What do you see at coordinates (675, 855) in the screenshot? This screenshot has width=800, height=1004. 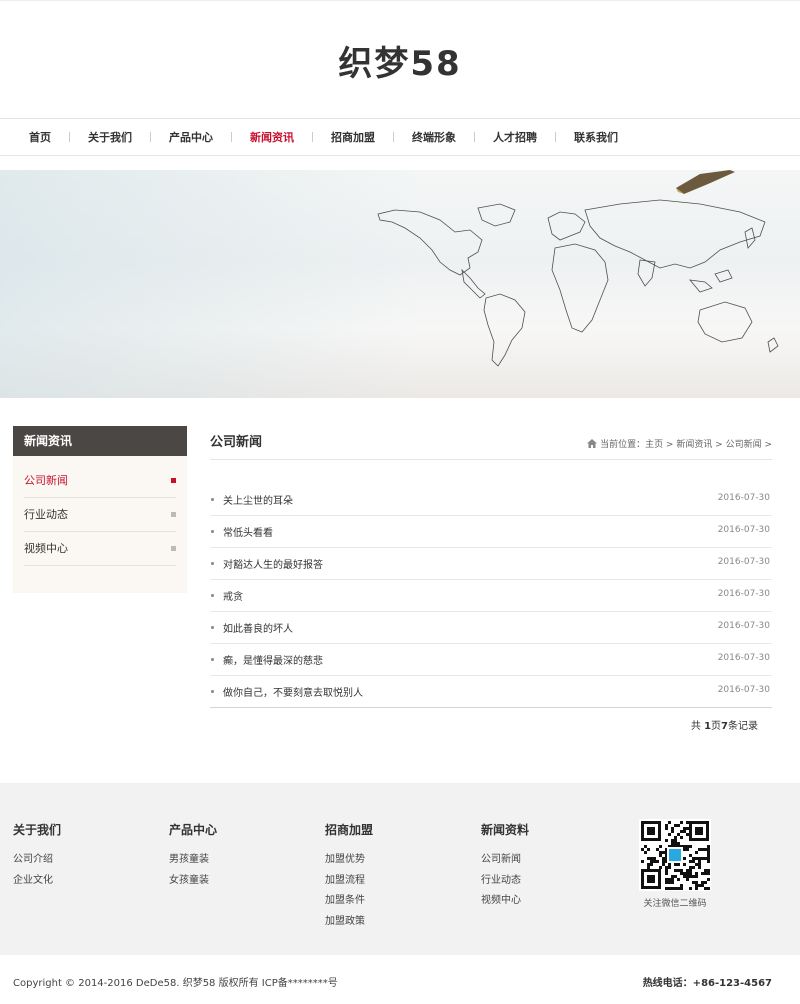 I see `qr-code-icon` at bounding box center [675, 855].